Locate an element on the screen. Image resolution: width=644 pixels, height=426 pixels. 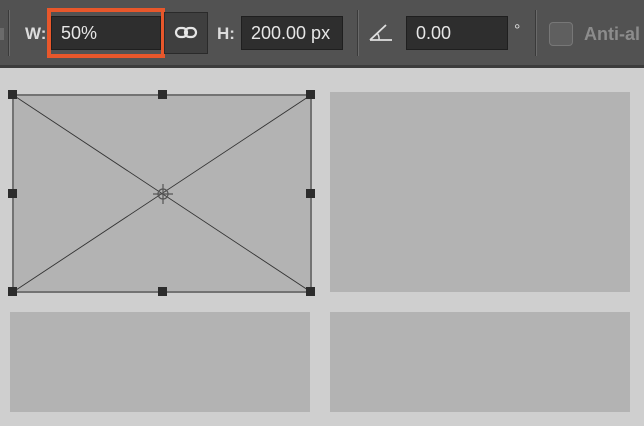
anti-alias-label: Anti-al is located at coordinates (612, 34).